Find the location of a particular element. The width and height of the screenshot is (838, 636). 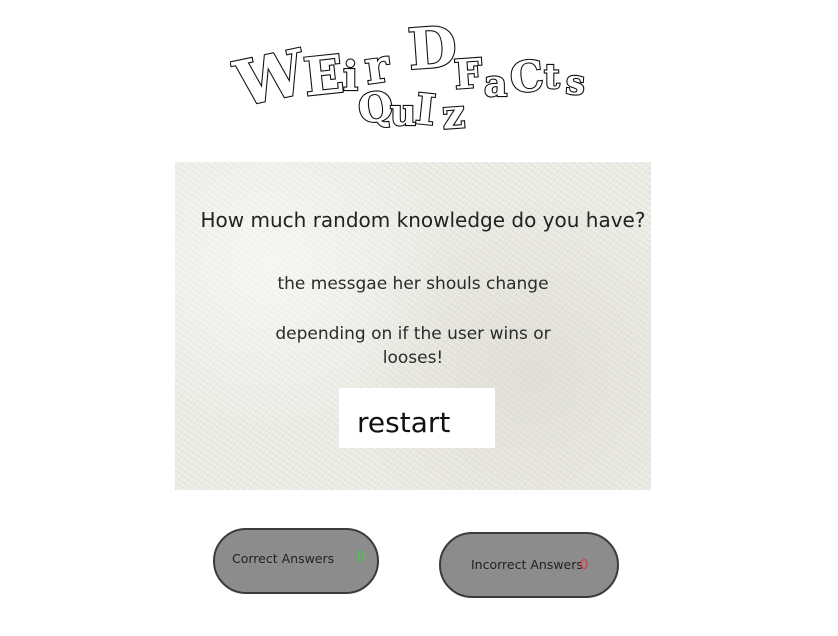

correct-answers-label: Correct Answers is located at coordinates (283, 558).